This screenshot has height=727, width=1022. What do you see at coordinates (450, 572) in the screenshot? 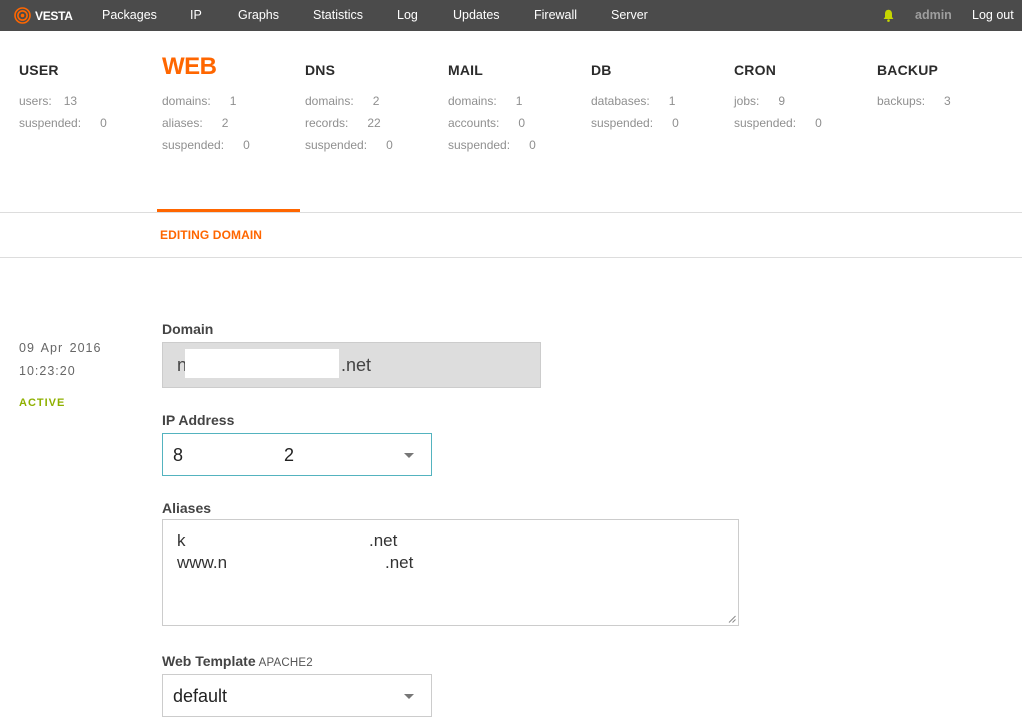
I see `aliases-textarea: k .net www.n .net` at bounding box center [450, 572].